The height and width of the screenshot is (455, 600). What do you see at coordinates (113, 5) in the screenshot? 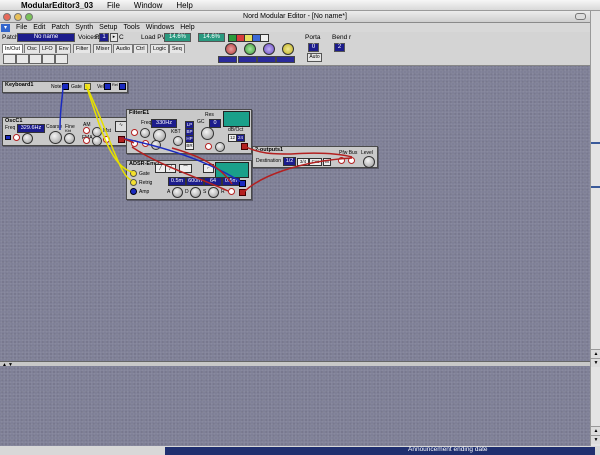
I see `menubar-file: File` at bounding box center [113, 5].